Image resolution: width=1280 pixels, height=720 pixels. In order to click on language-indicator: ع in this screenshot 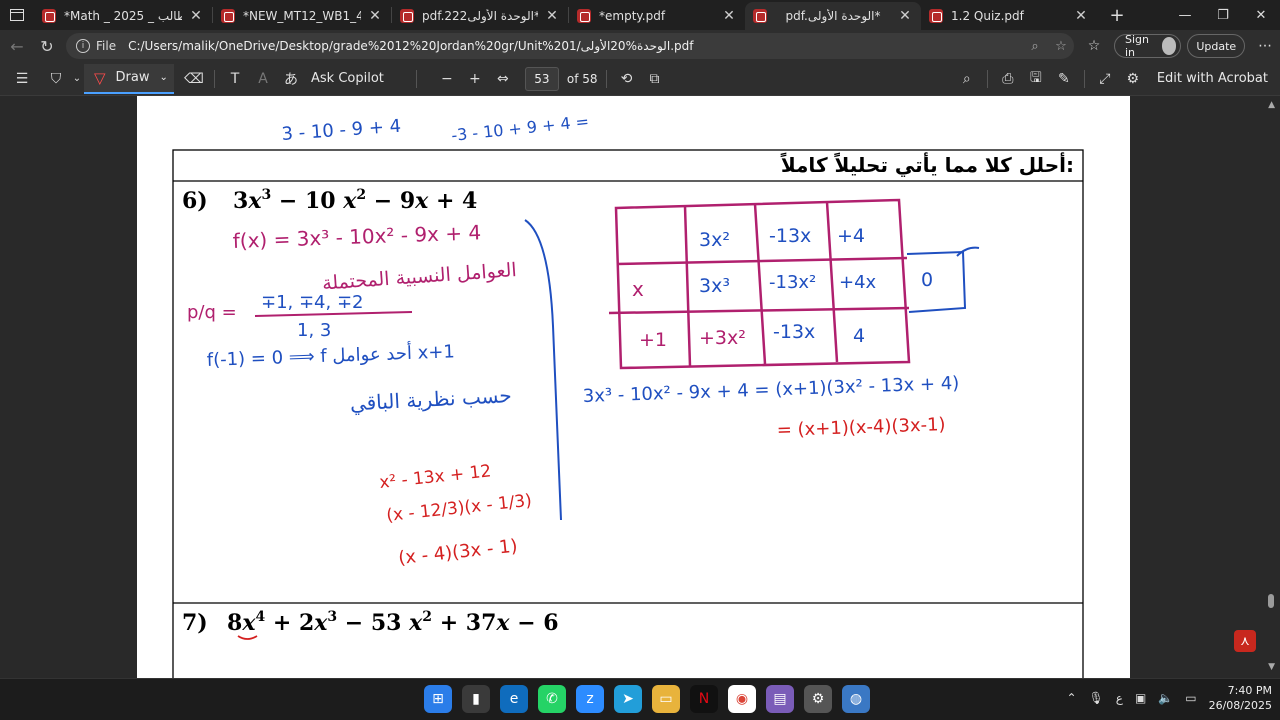, I will do `click(1119, 698)`.